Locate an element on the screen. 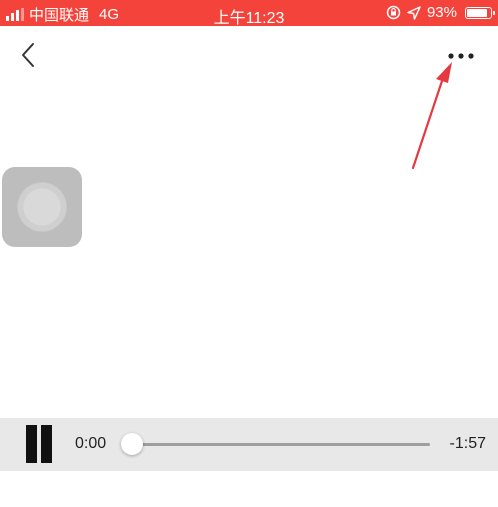 The height and width of the screenshot is (507, 498). battery-percentage: 93% is located at coordinates (441, 12).